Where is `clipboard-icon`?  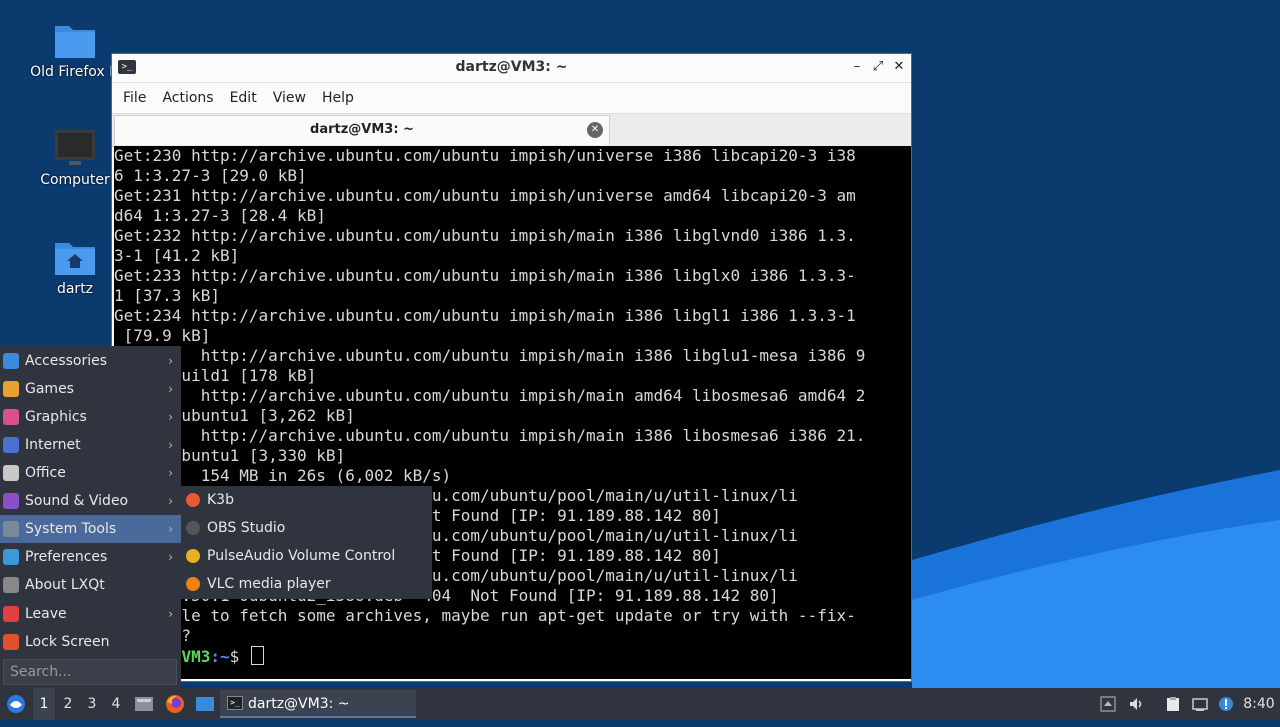
clipboard-icon is located at coordinates (1173, 704).